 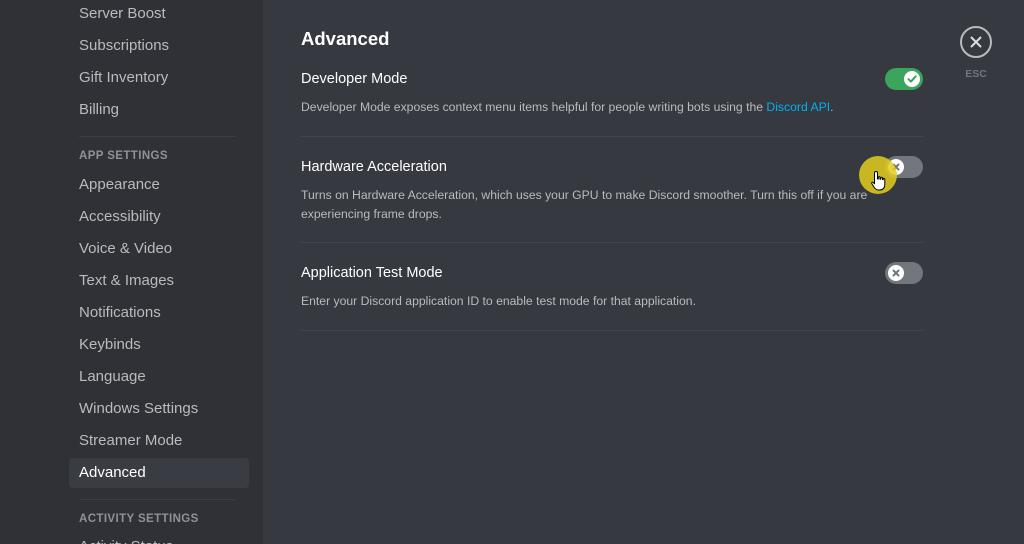 I want to click on esc-label: ESC, so click(x=976, y=74).